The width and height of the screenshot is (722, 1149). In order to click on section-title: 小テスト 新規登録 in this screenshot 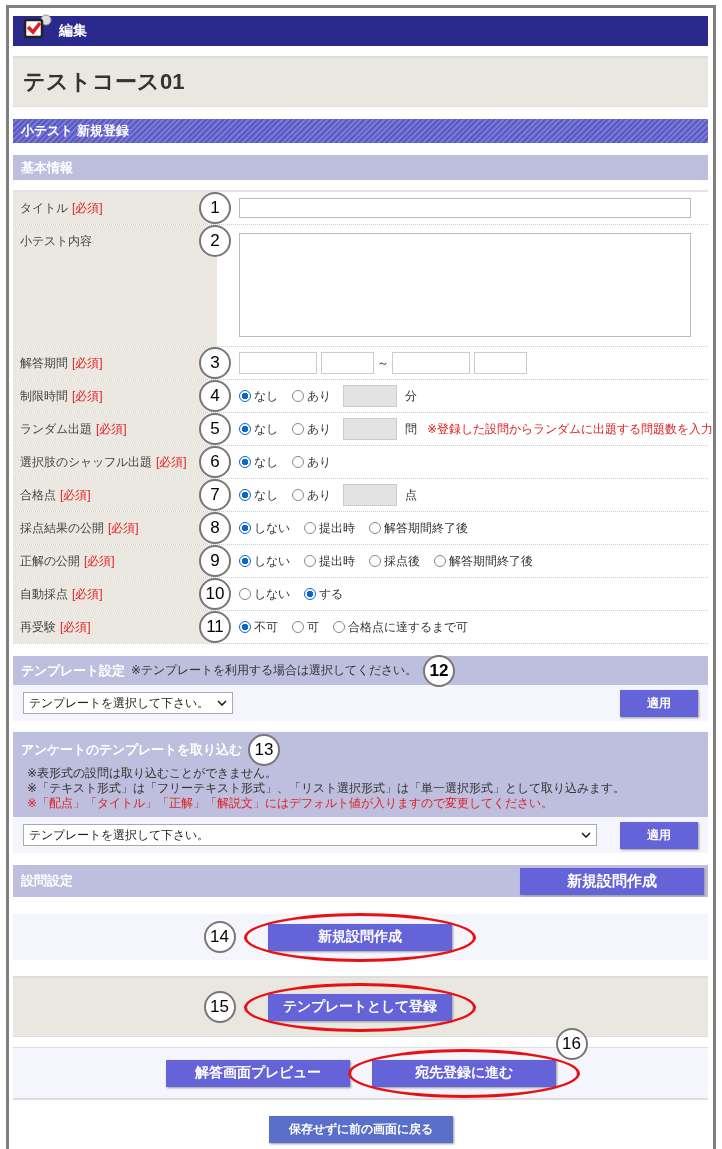, I will do `click(360, 131)`.